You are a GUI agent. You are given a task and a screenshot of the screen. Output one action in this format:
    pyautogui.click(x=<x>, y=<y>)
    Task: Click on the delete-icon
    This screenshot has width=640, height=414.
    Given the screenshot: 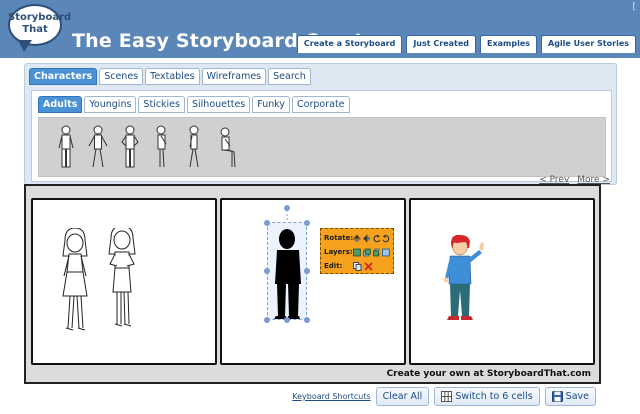 What is the action you would take?
    pyautogui.click(x=368, y=266)
    